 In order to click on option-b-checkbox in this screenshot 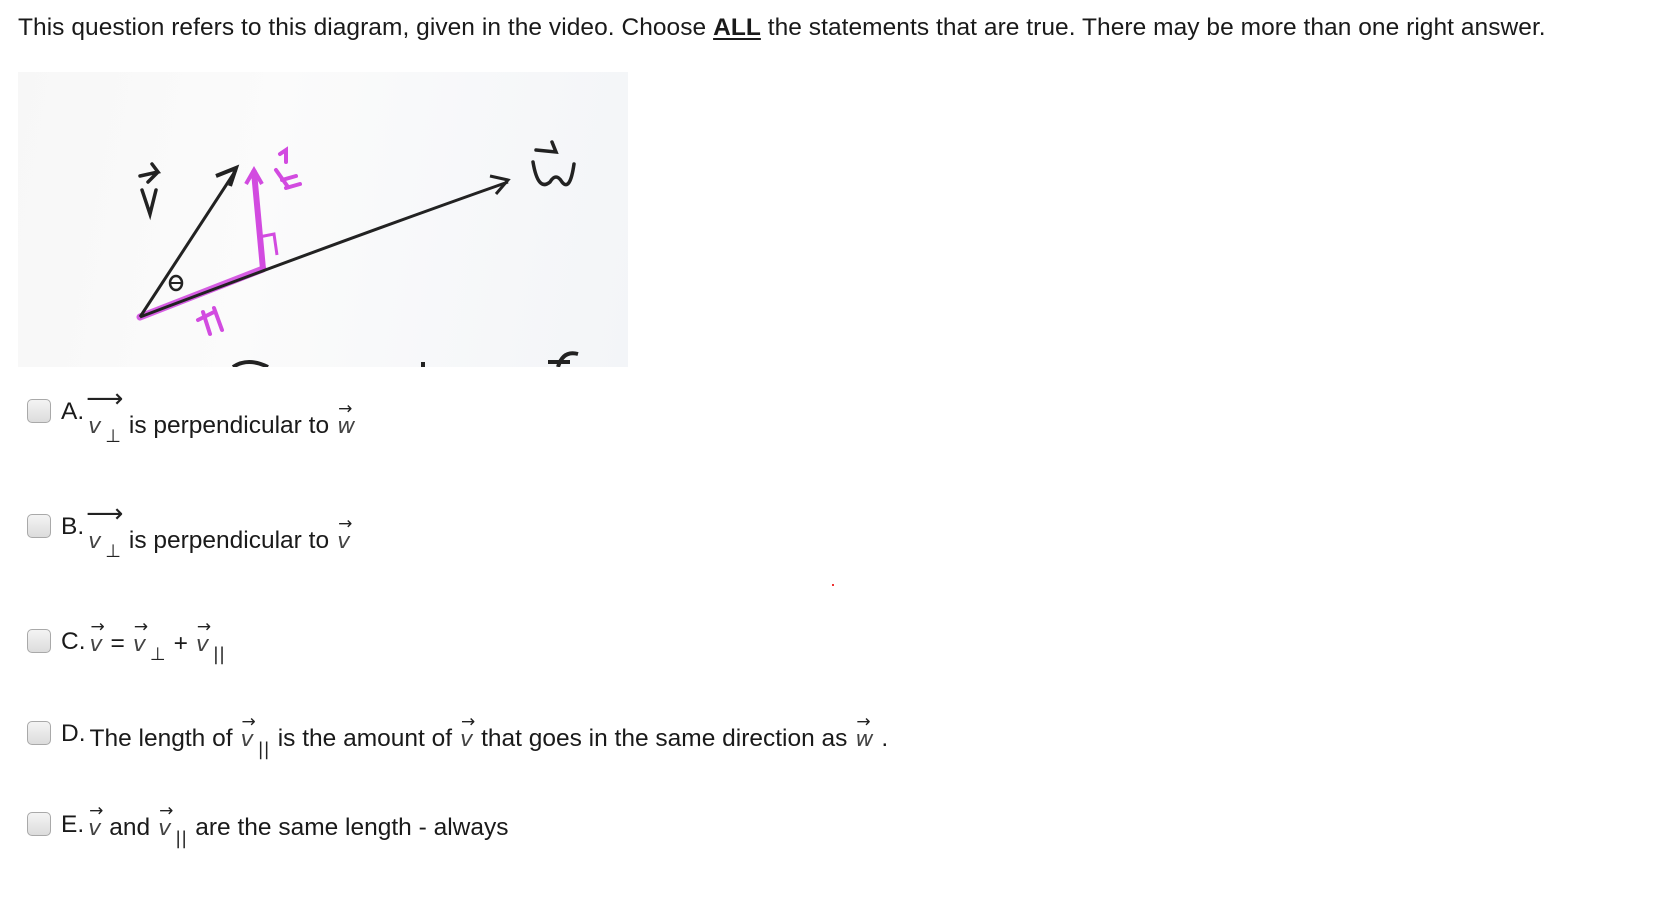, I will do `click(39, 526)`.